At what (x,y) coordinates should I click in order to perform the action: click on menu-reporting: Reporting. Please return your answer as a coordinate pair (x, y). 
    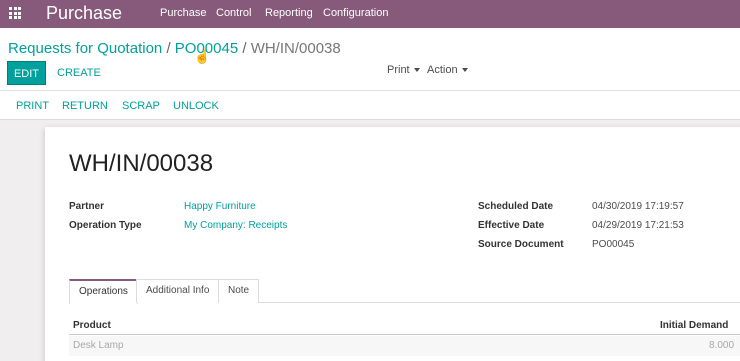
    Looking at the image, I should click on (289, 13).